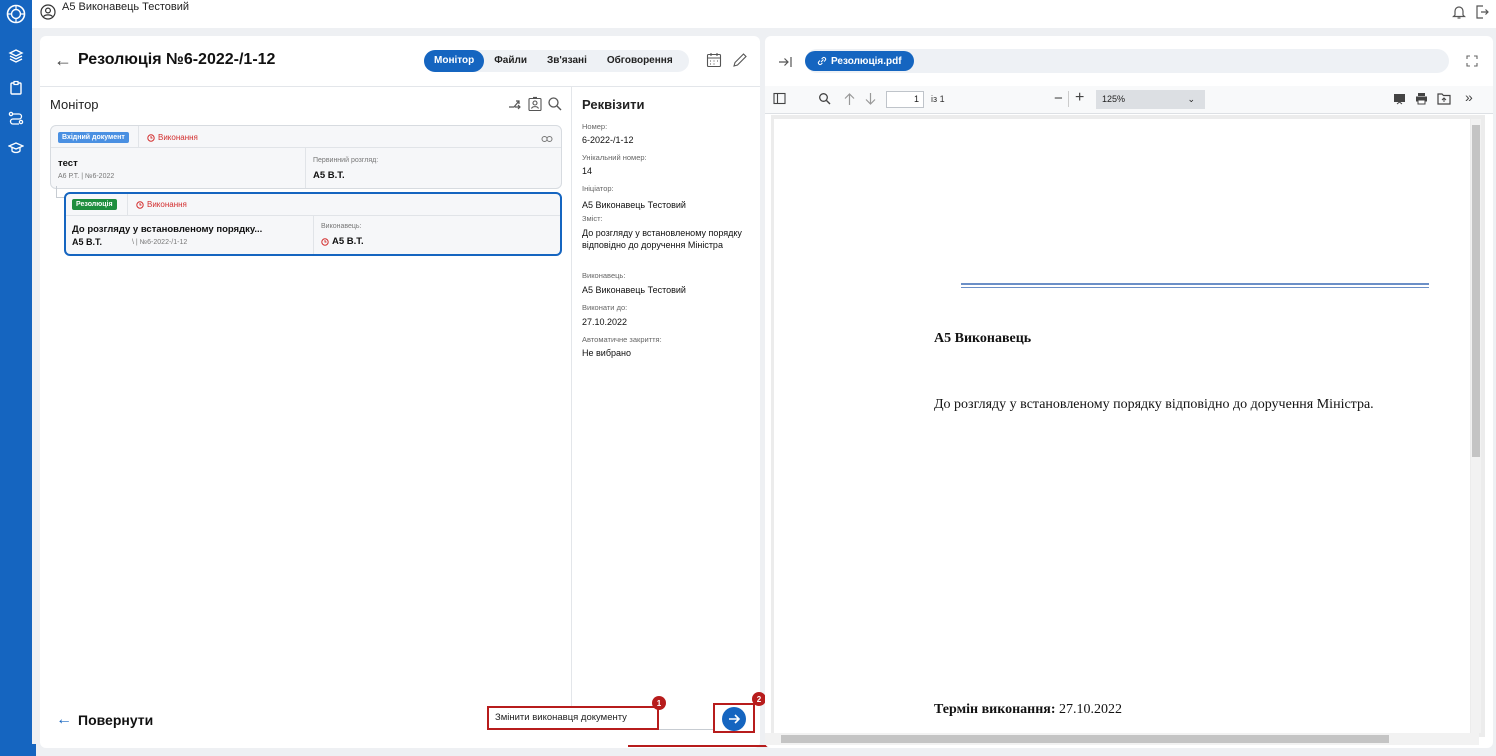  What do you see at coordinates (859, 61) in the screenshot?
I see `pdf-file-tab: Резолюція.pdf` at bounding box center [859, 61].